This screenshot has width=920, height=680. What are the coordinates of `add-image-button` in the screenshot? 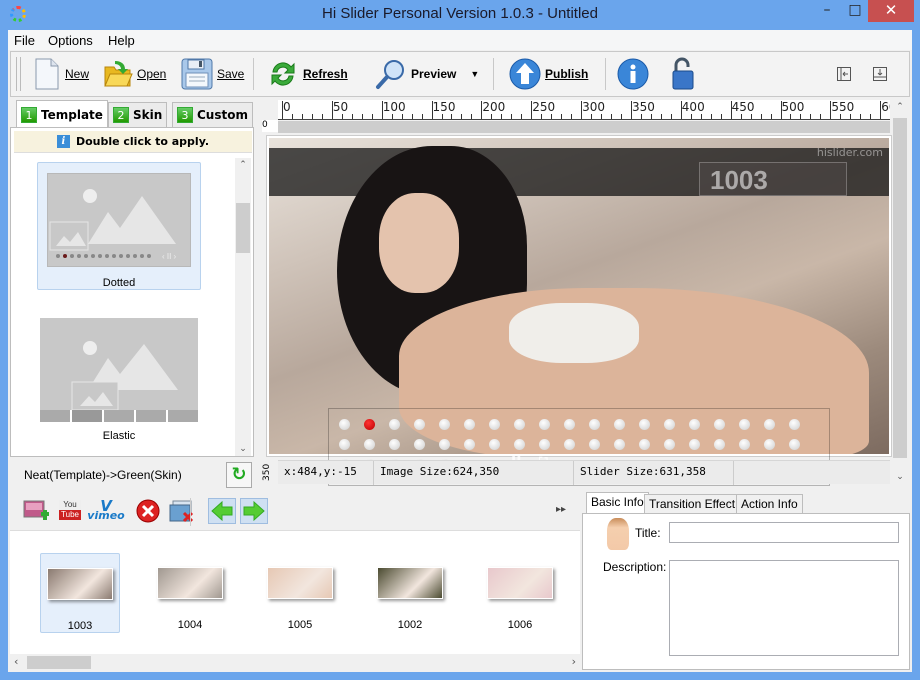 It's located at (36, 511).